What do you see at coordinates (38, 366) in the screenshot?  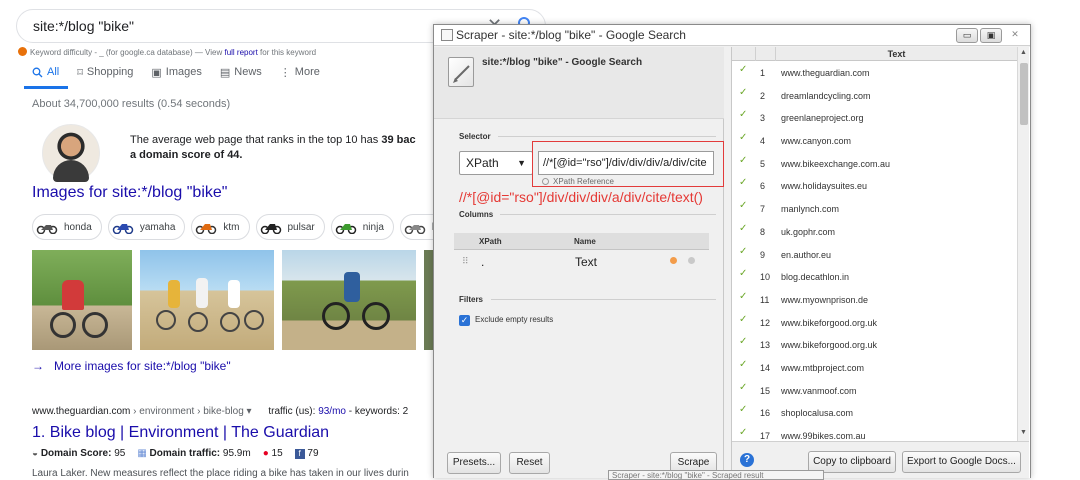 I see `arrow-right-icon: →` at bounding box center [38, 366].